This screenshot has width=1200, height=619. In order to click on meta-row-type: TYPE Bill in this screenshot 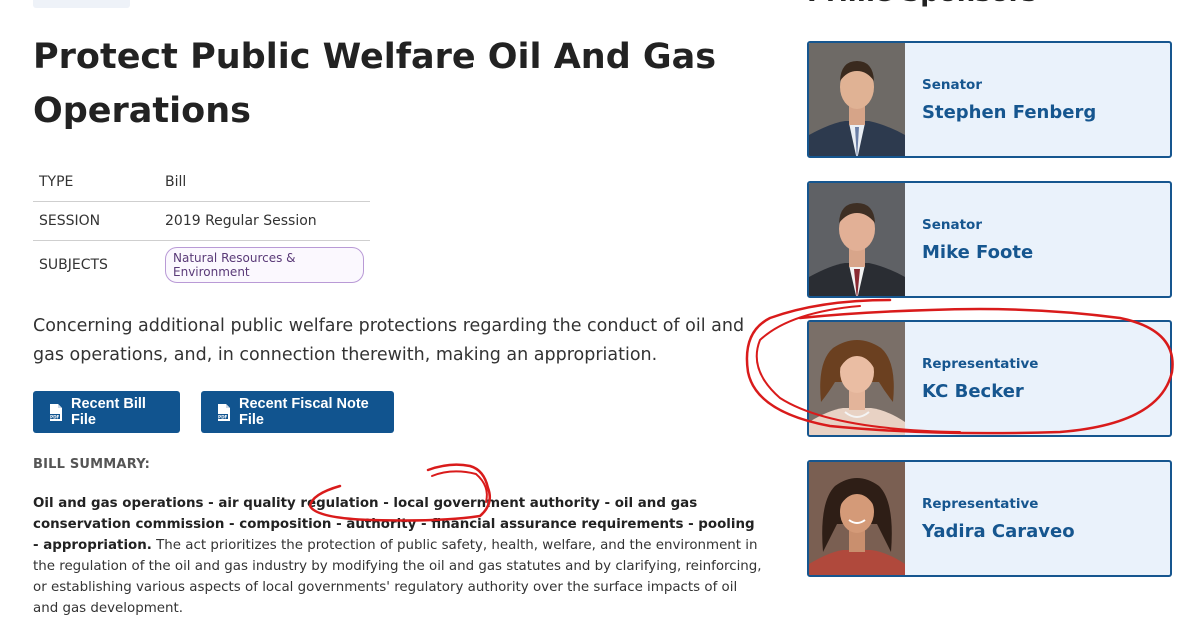, I will do `click(201, 182)`.